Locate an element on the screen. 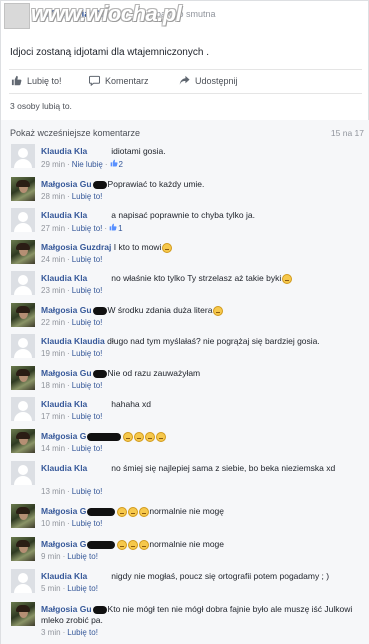 This screenshot has width=369, height=644. author-avatar is located at coordinates (17, 16).